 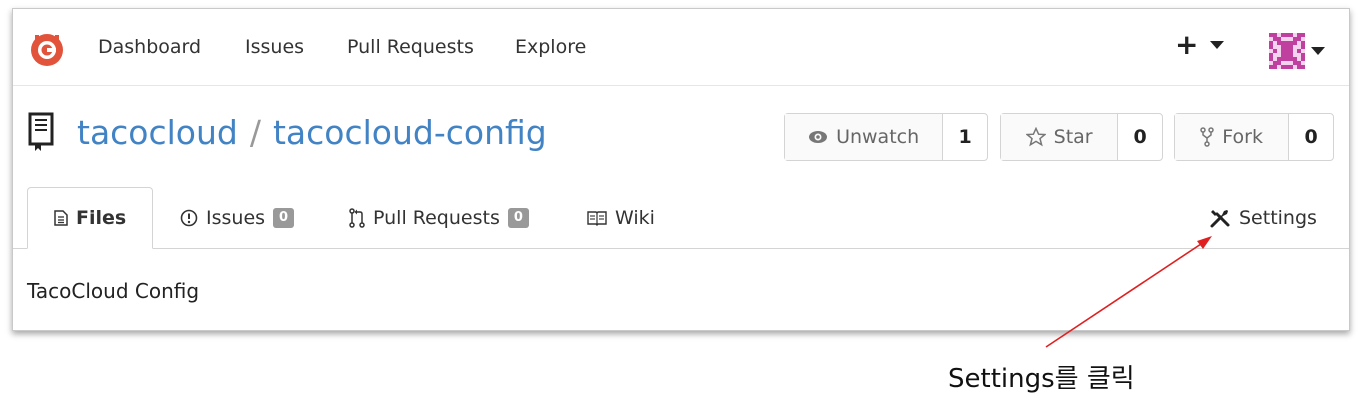 What do you see at coordinates (357, 218) in the screenshot?
I see `pull-request-icon` at bounding box center [357, 218].